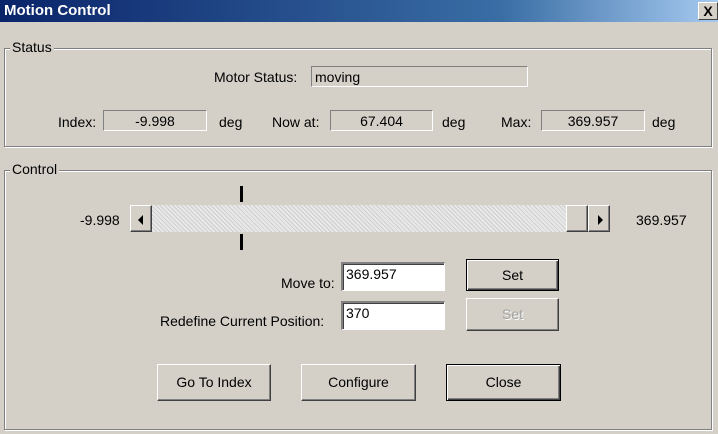 This screenshot has width=718, height=434. What do you see at coordinates (57, 10) in the screenshot?
I see `window-title: Motion Control` at bounding box center [57, 10].